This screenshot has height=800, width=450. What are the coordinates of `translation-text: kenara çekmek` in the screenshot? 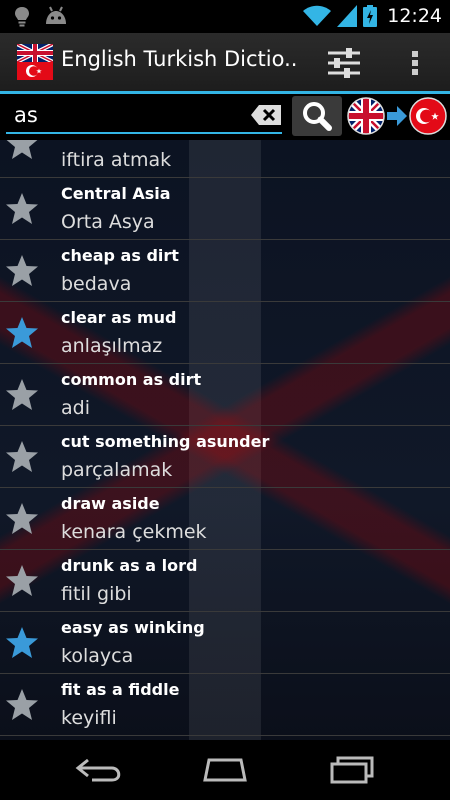 It's located at (134, 532).